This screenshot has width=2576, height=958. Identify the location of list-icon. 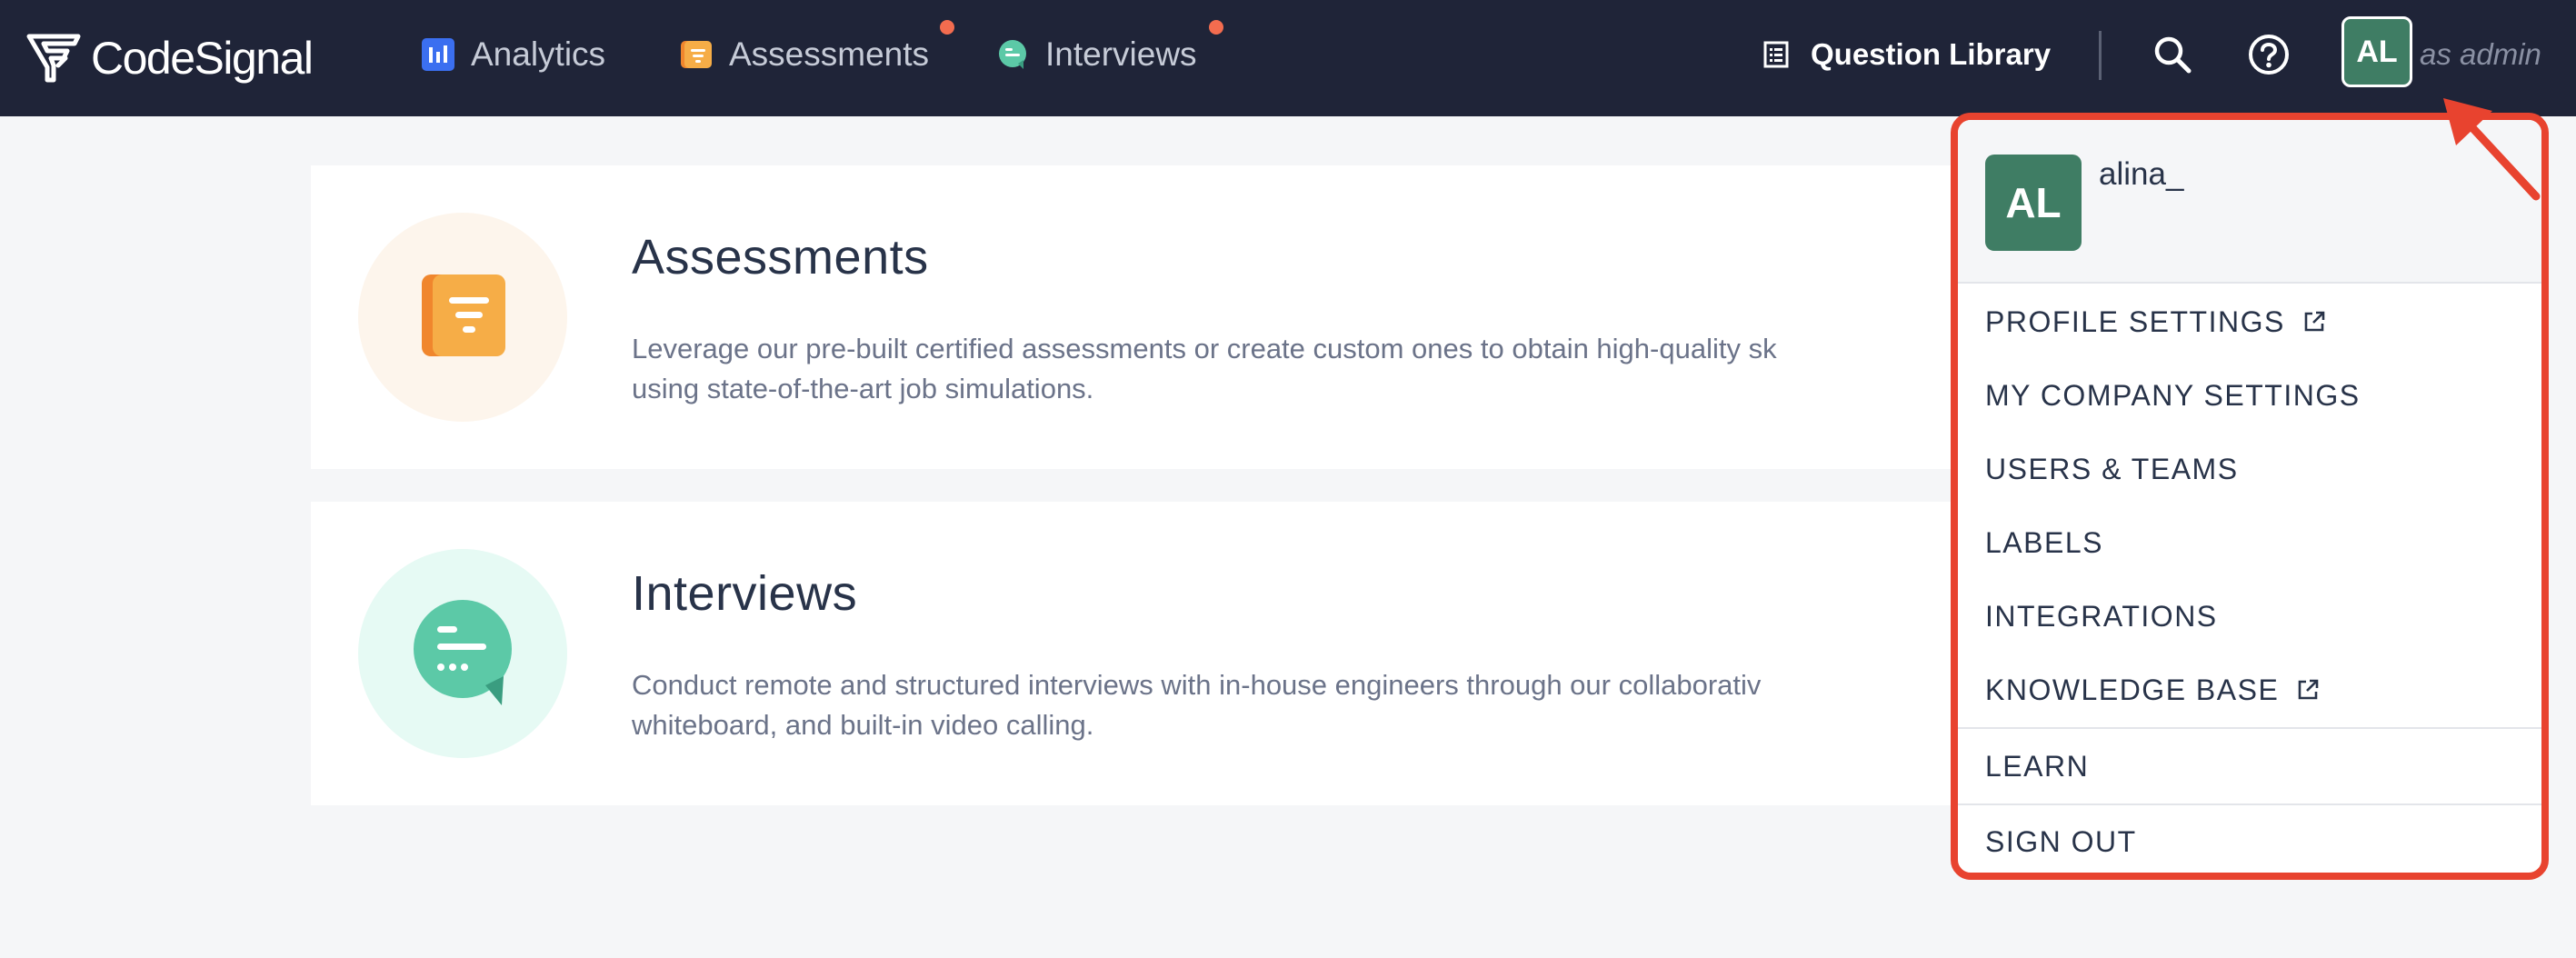
(1776, 55).